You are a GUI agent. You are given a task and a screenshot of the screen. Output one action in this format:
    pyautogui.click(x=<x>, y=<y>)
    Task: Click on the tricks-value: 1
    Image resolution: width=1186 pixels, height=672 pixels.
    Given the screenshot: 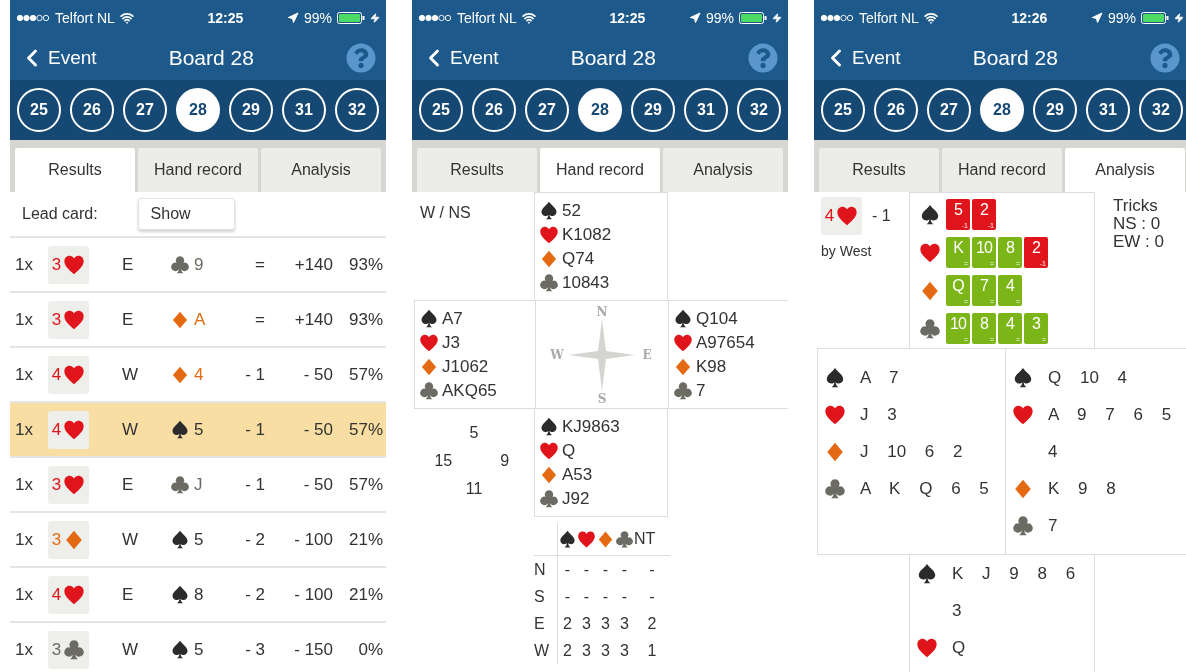 What is the action you would take?
    pyautogui.click(x=652, y=650)
    